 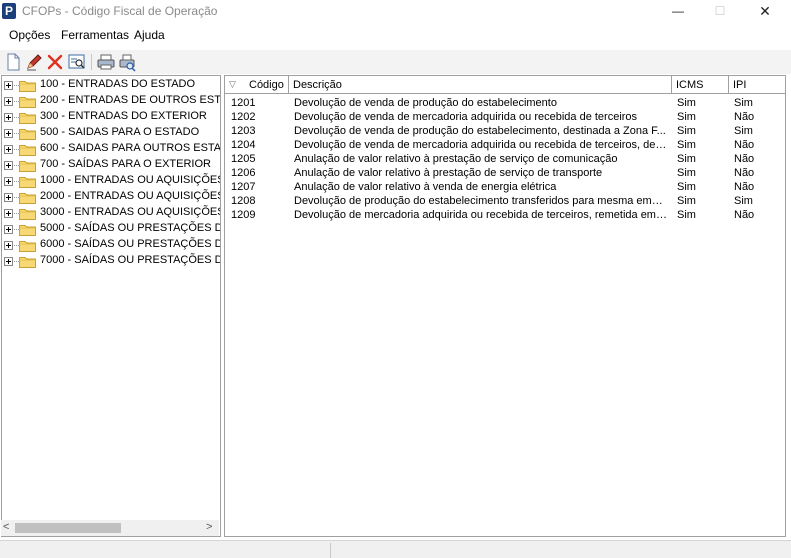 What do you see at coordinates (130, 180) in the screenshot?
I see `tree-item-label: 1000 - ENTRADAS OU AQUISIÇÕES DE` at bounding box center [130, 180].